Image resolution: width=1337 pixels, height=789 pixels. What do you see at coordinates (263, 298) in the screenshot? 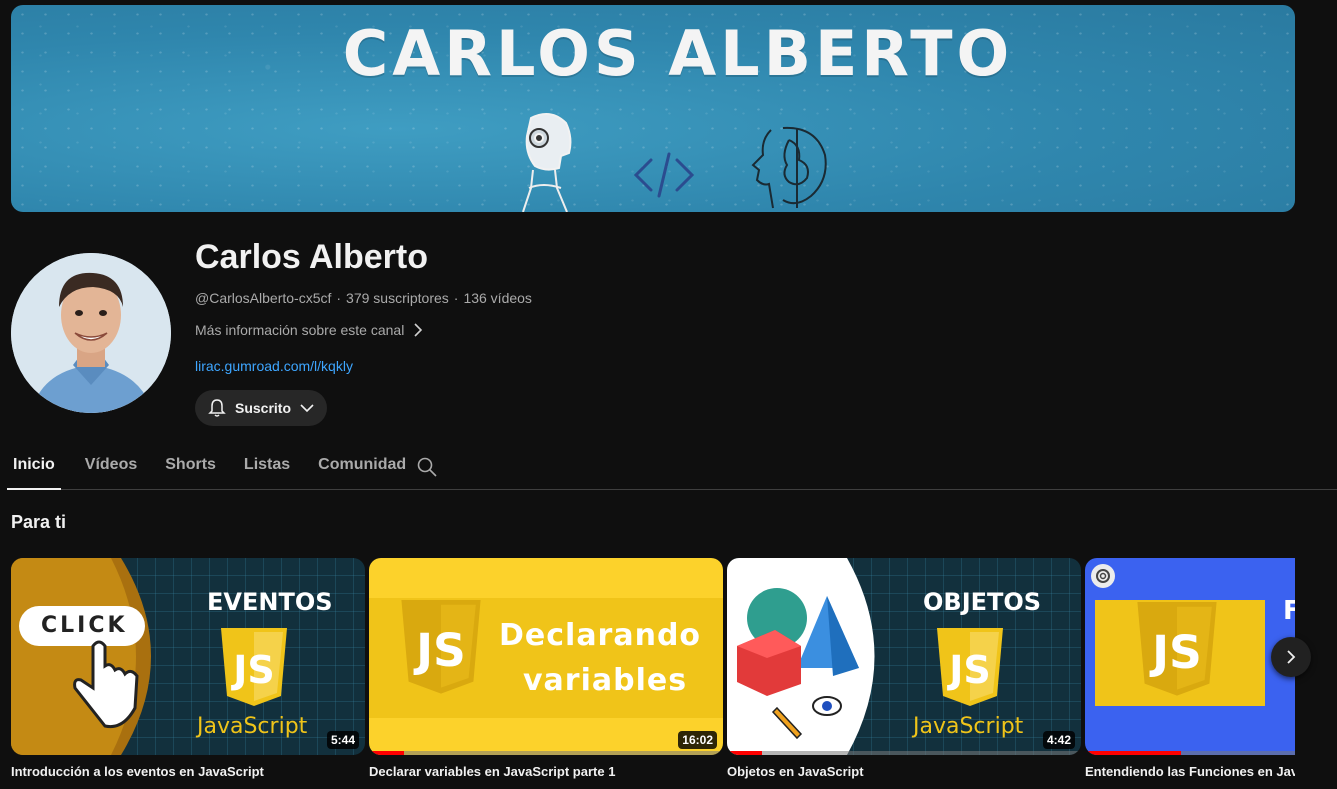
I see `channel-handle: @CarlosAlberto-cx5cf` at bounding box center [263, 298].